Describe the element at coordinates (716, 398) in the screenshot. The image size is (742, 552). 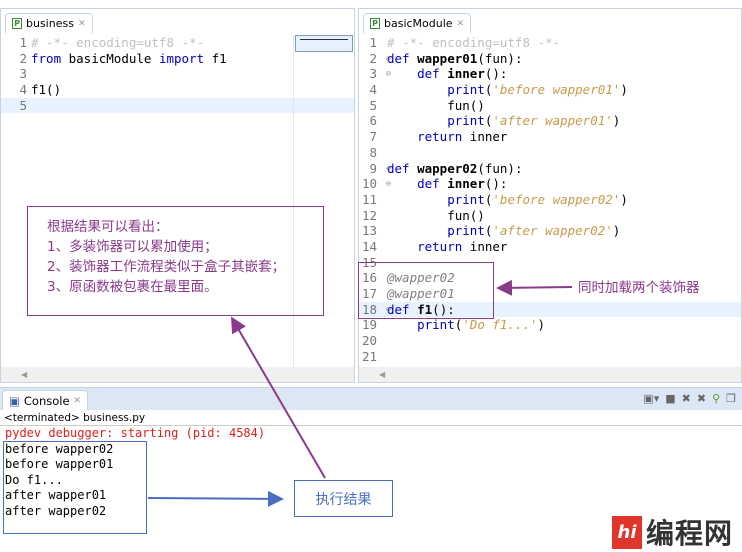
I see `pin-icon: ⚲` at that location.